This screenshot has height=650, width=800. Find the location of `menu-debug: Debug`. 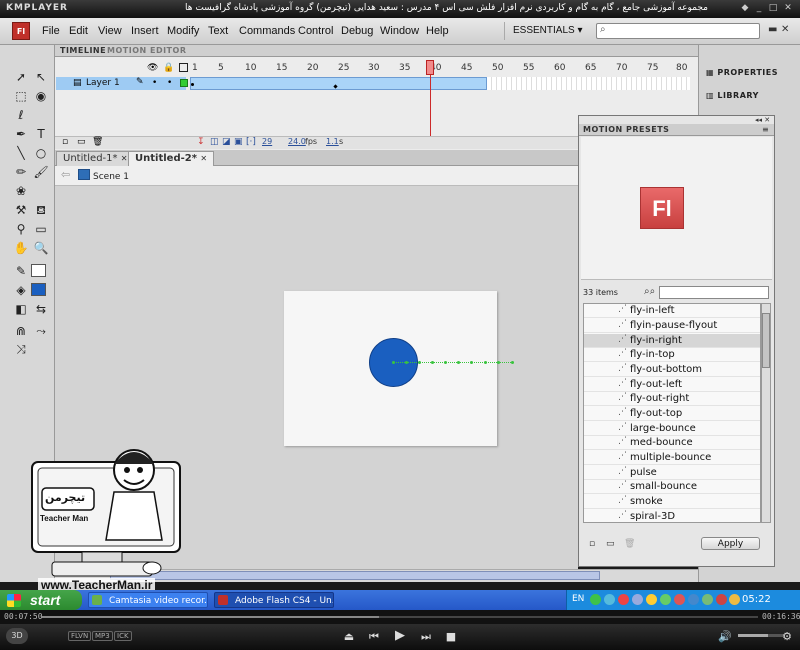

menu-debug: Debug is located at coordinates (357, 31).